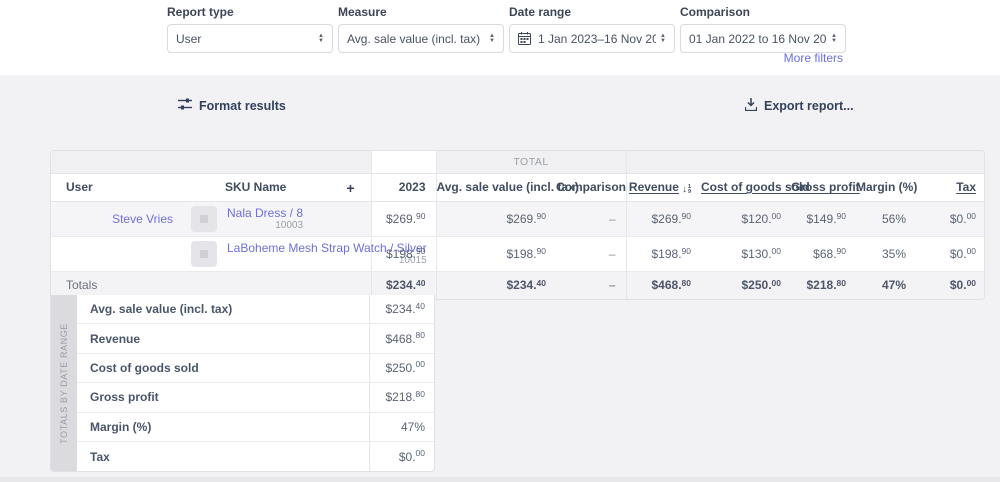  What do you see at coordinates (100, 456) in the screenshot?
I see `metric-label: Tax` at bounding box center [100, 456].